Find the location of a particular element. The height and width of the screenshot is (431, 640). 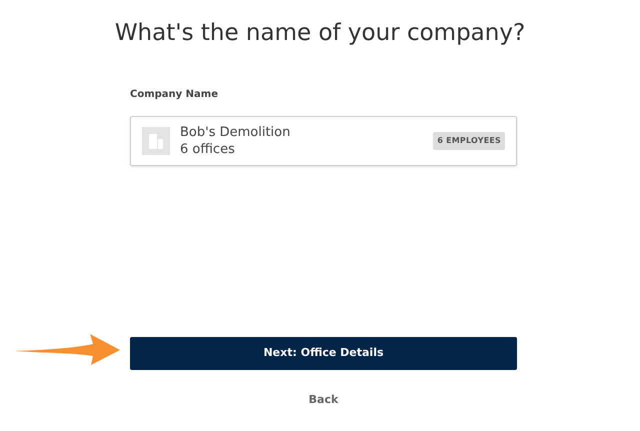

office-count: 6 offices is located at coordinates (207, 149).